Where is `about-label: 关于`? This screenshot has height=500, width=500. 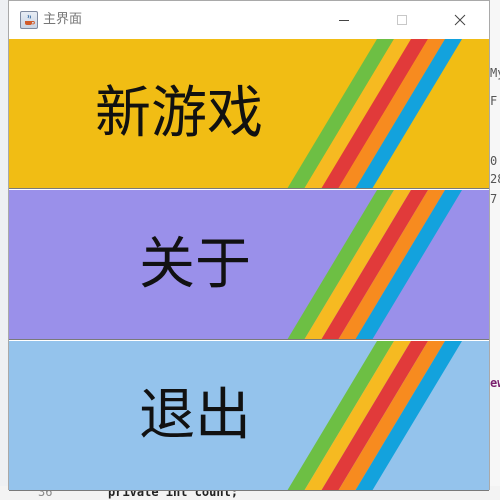
about-label: 关于 is located at coordinates (195, 264).